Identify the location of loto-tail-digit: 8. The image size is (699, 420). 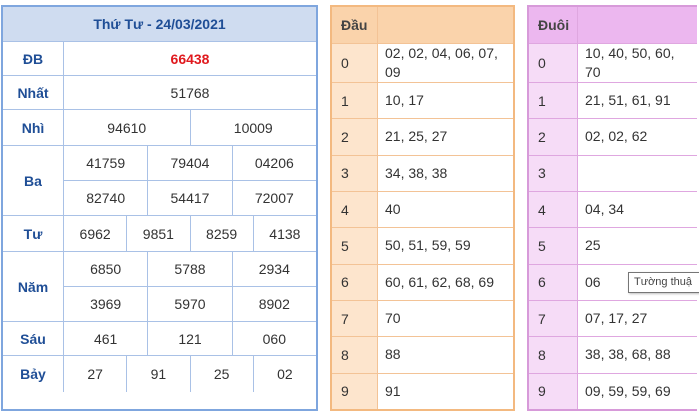
(553, 355).